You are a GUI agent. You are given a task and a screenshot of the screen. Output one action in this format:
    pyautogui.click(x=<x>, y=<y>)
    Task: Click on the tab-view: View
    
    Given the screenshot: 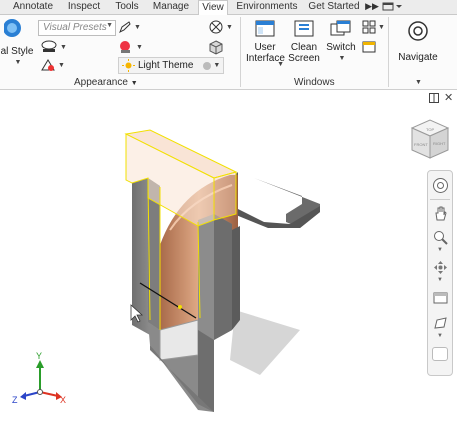 What is the action you would take?
    pyautogui.click(x=213, y=7)
    